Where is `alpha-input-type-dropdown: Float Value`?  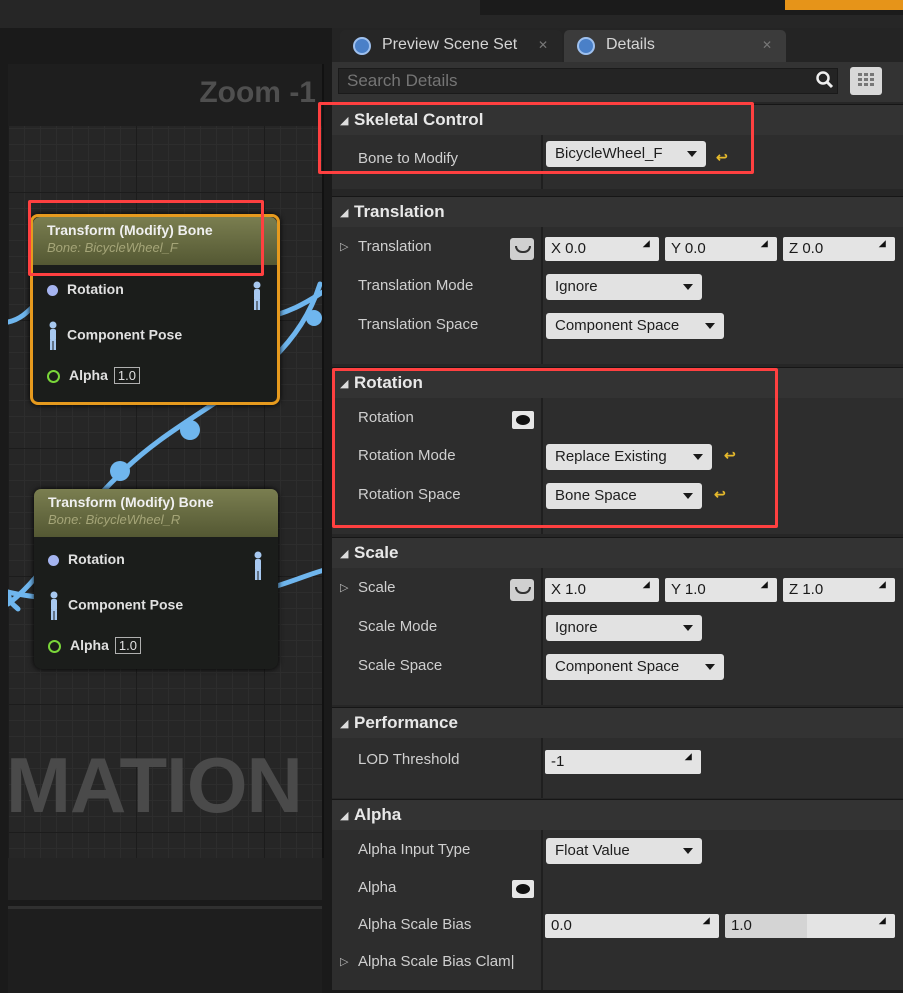
alpha-input-type-dropdown: Float Value is located at coordinates (624, 851).